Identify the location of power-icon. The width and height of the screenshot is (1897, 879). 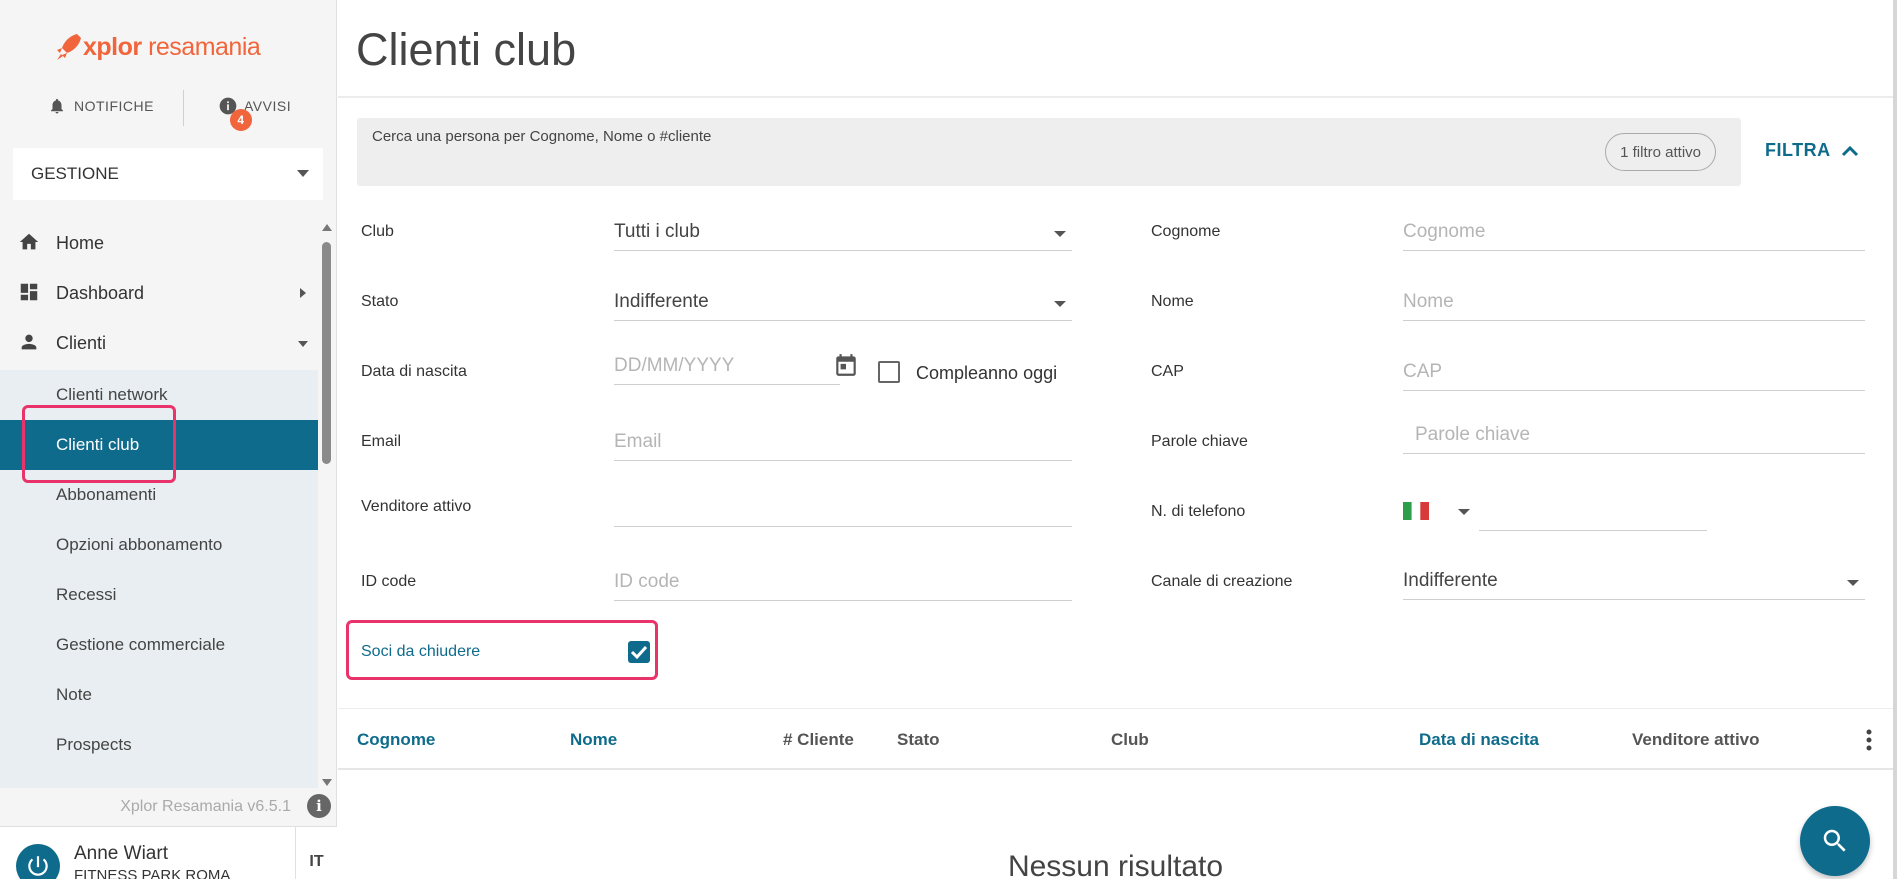
(38, 866).